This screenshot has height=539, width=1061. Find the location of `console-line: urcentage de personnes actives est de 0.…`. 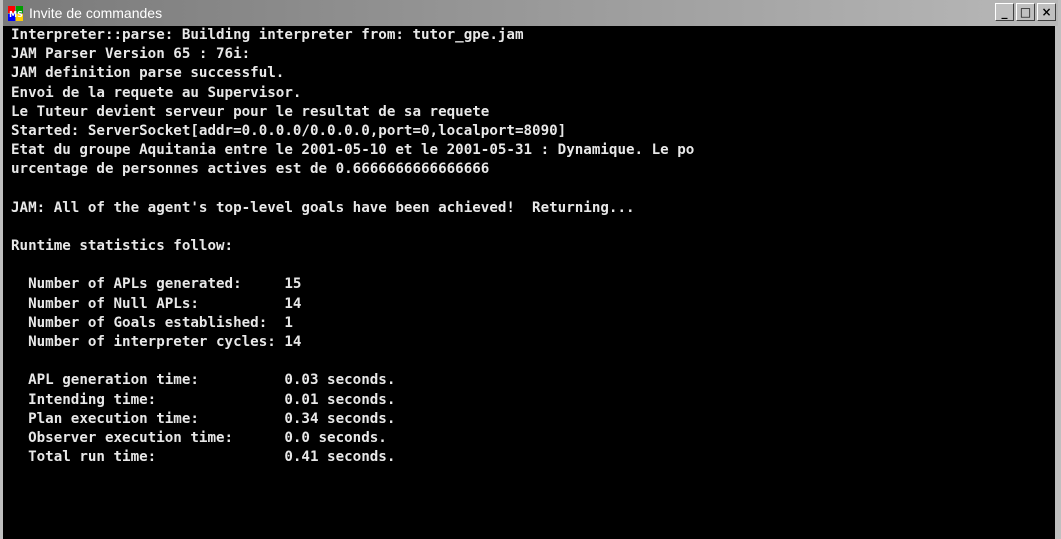

console-line: urcentage de personnes actives est de 0.… is located at coordinates (250, 169).